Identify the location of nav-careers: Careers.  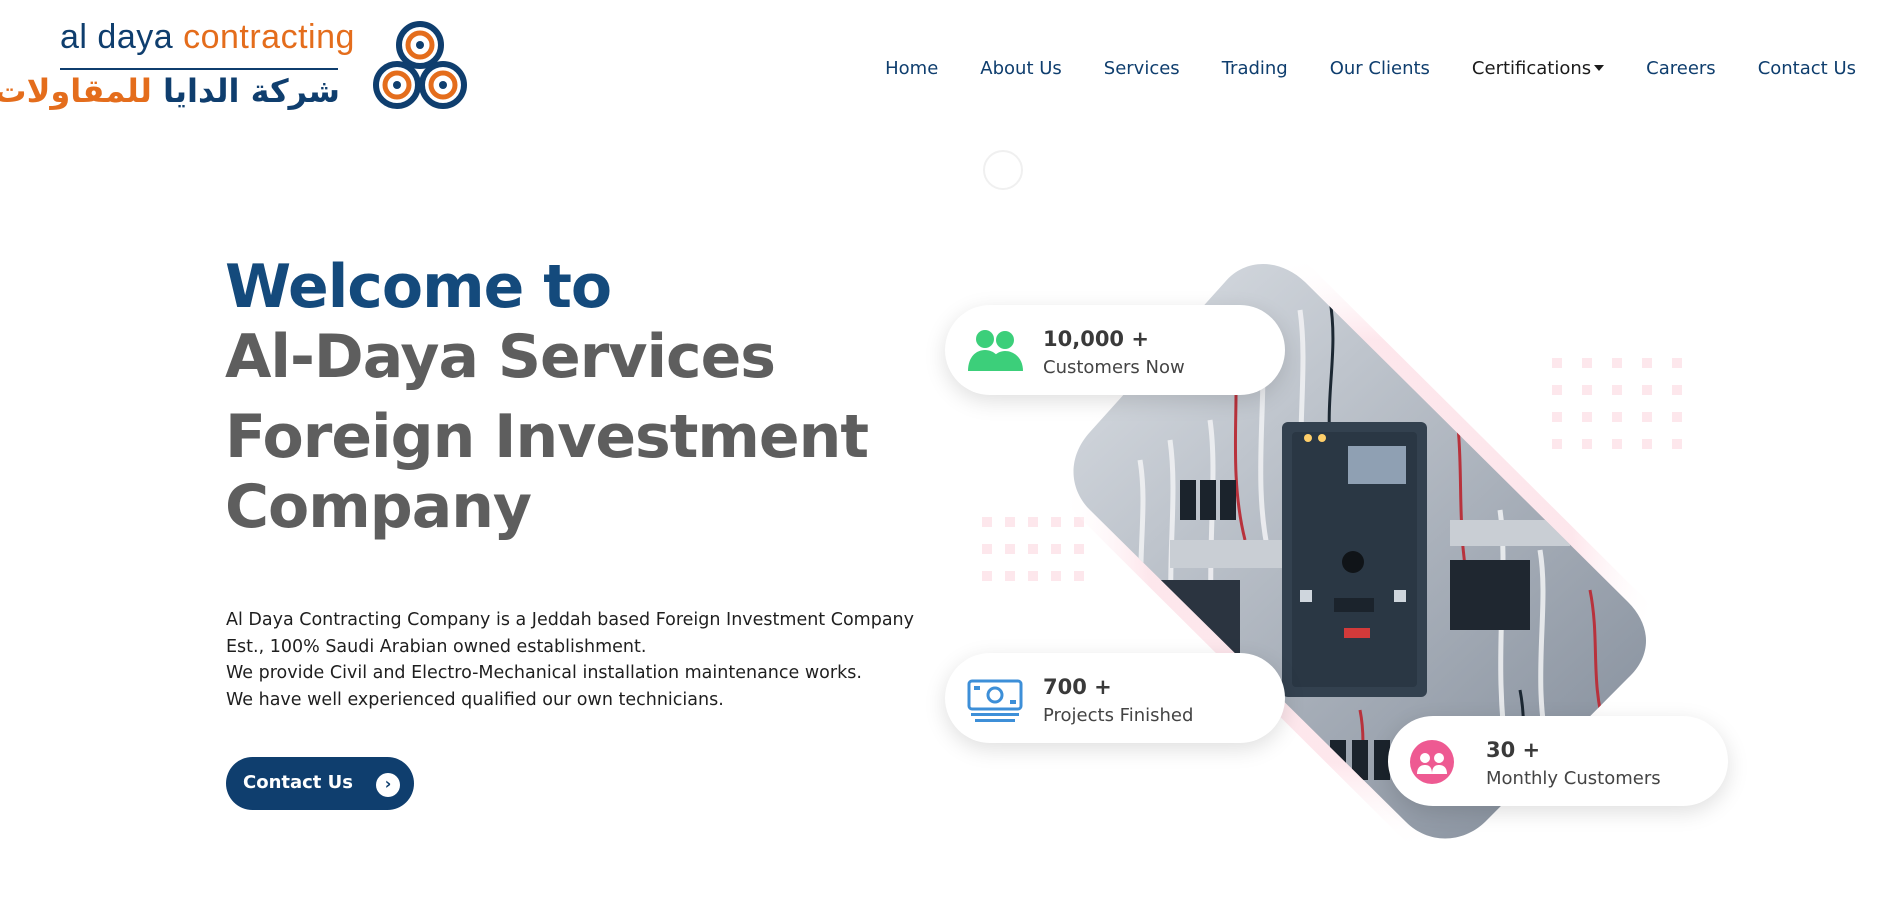
(1681, 68).